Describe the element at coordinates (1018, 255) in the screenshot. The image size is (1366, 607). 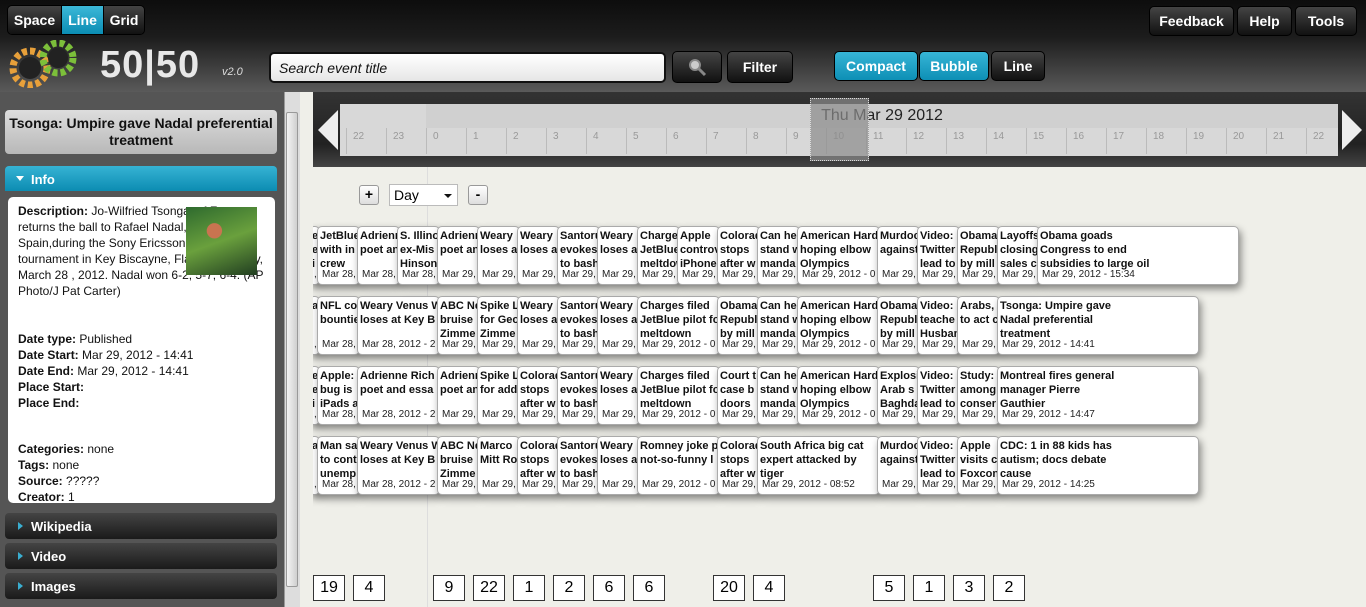
I see `event-card: Layoffsclosingsales cMar 29, 2012` at that location.